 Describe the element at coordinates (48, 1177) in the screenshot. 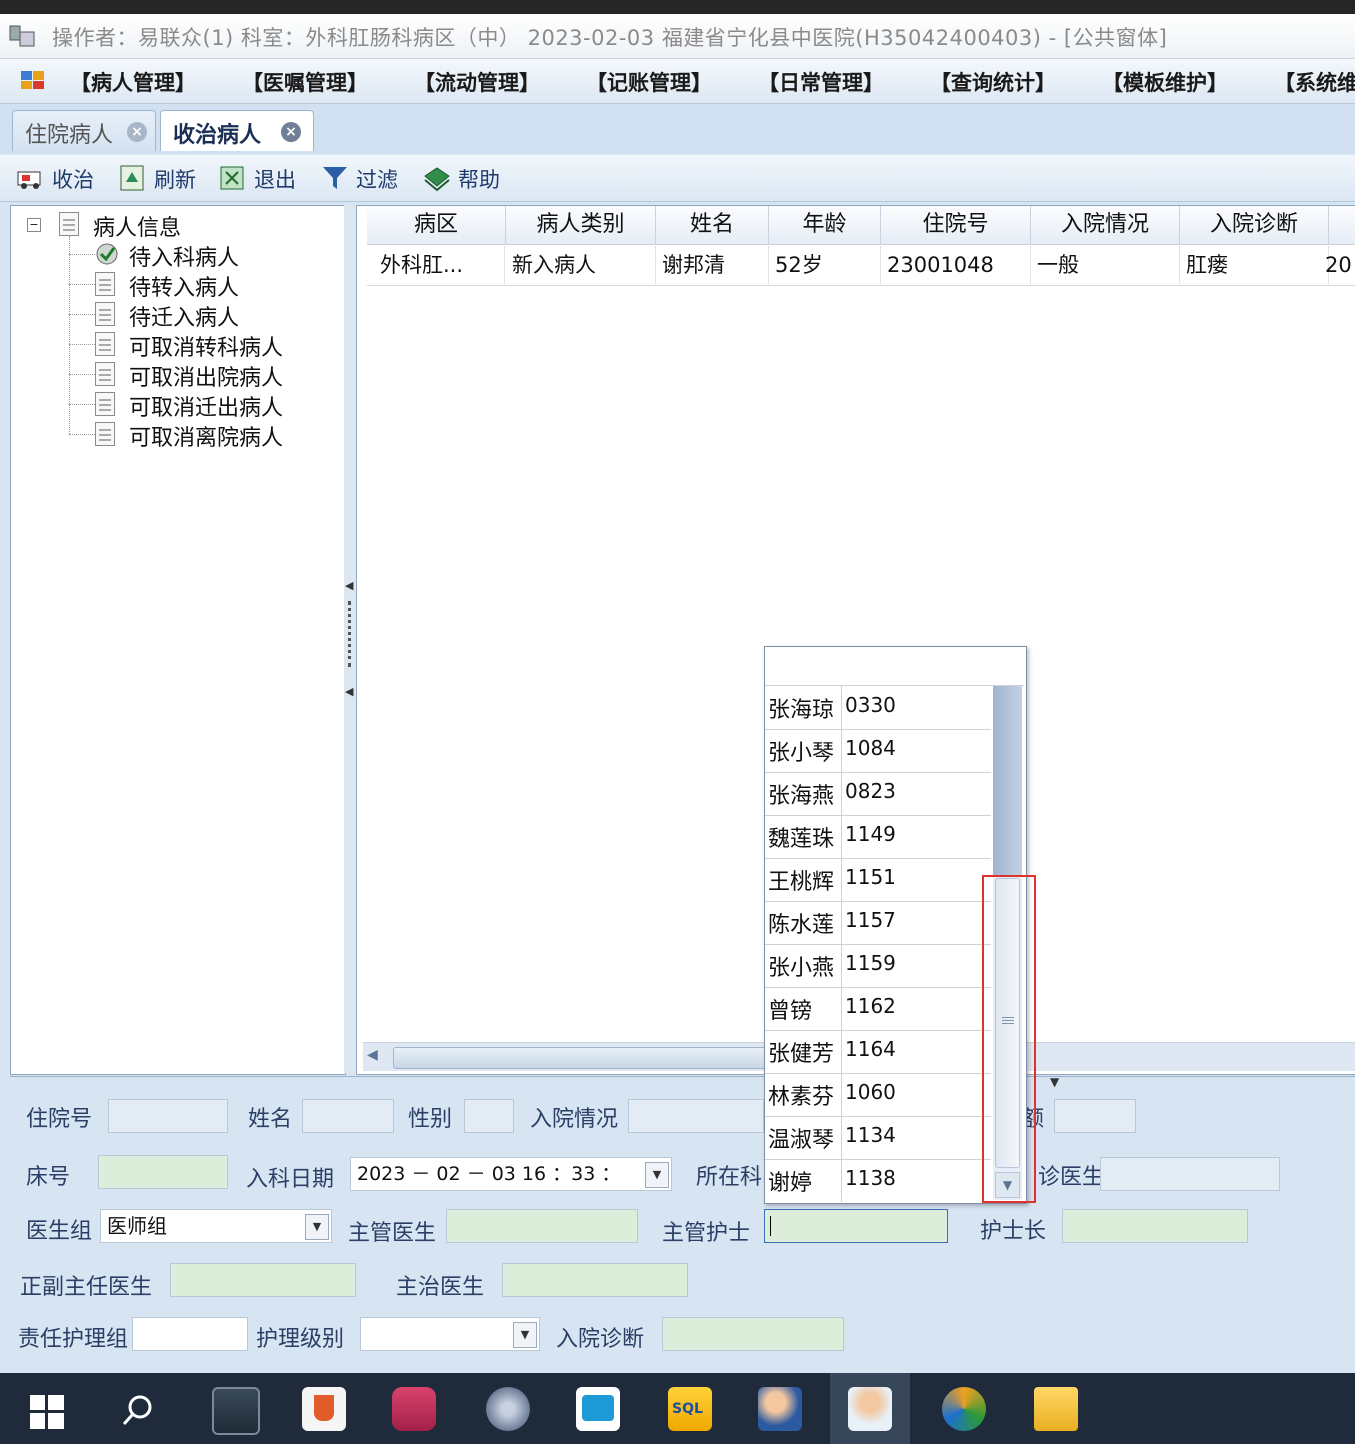

I see `bed-label: 床号` at that location.